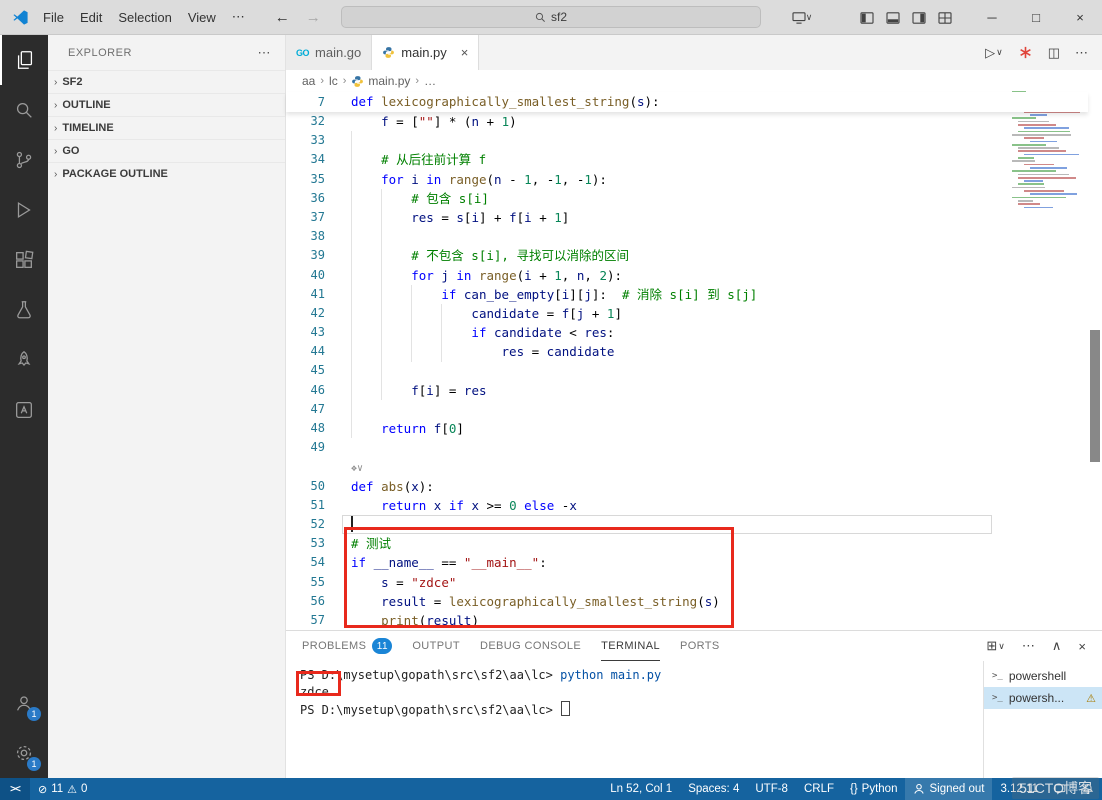 This screenshot has width=1102, height=800. What do you see at coordinates (1081, 53) in the screenshot?
I see `editor-more-icon: ⋯` at bounding box center [1081, 53].